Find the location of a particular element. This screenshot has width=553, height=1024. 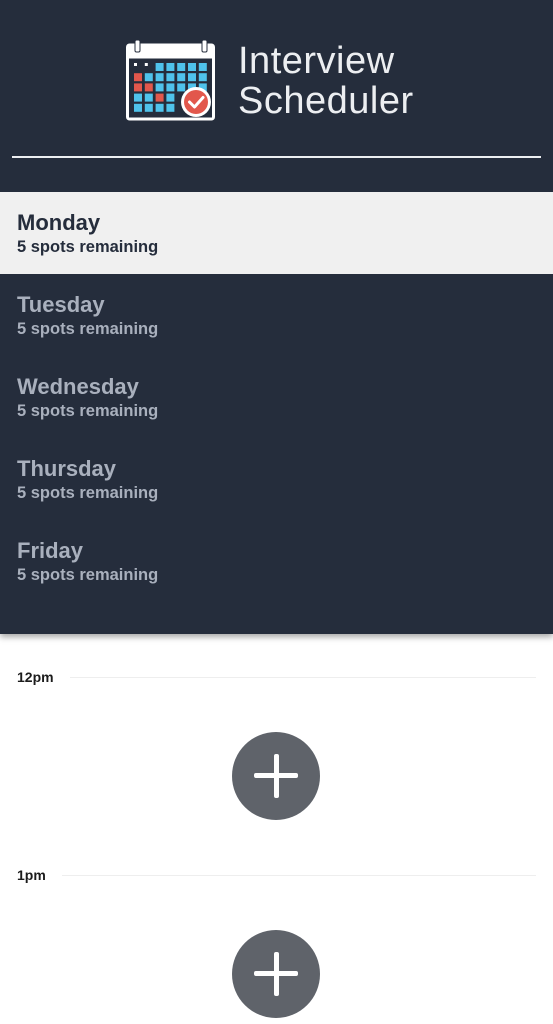

app-title-line1: Interview is located at coordinates (316, 61).